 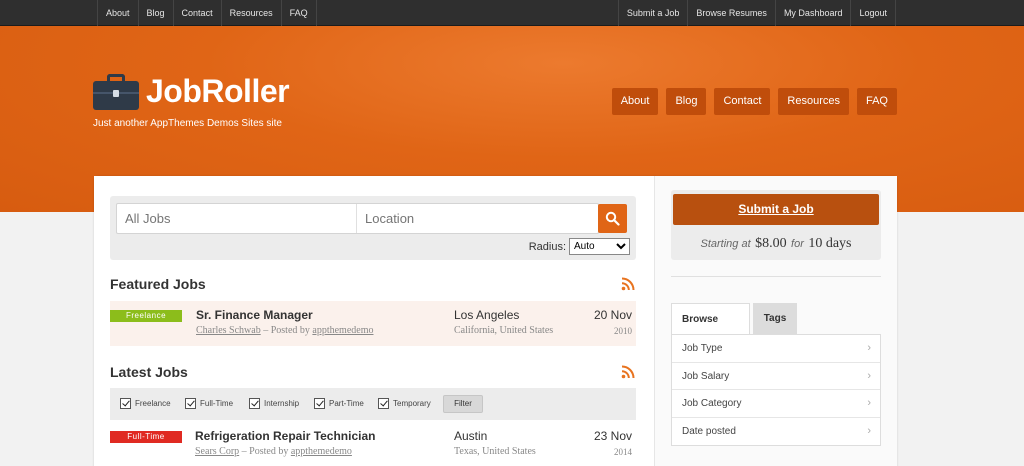 I want to click on job-year: 2014, so click(x=623, y=452).